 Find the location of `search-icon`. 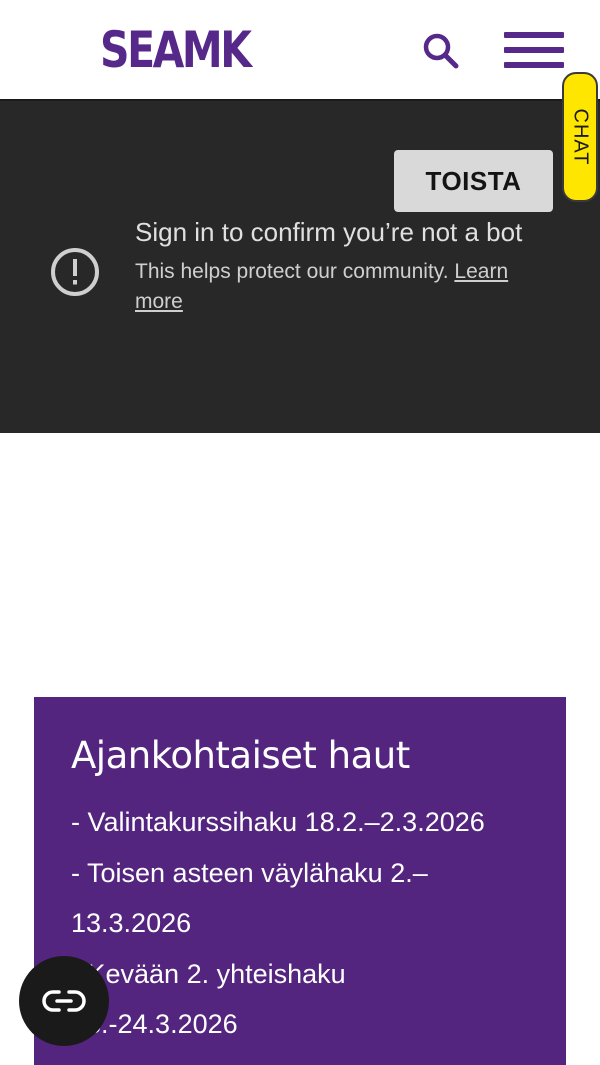

search-icon is located at coordinates (441, 51).